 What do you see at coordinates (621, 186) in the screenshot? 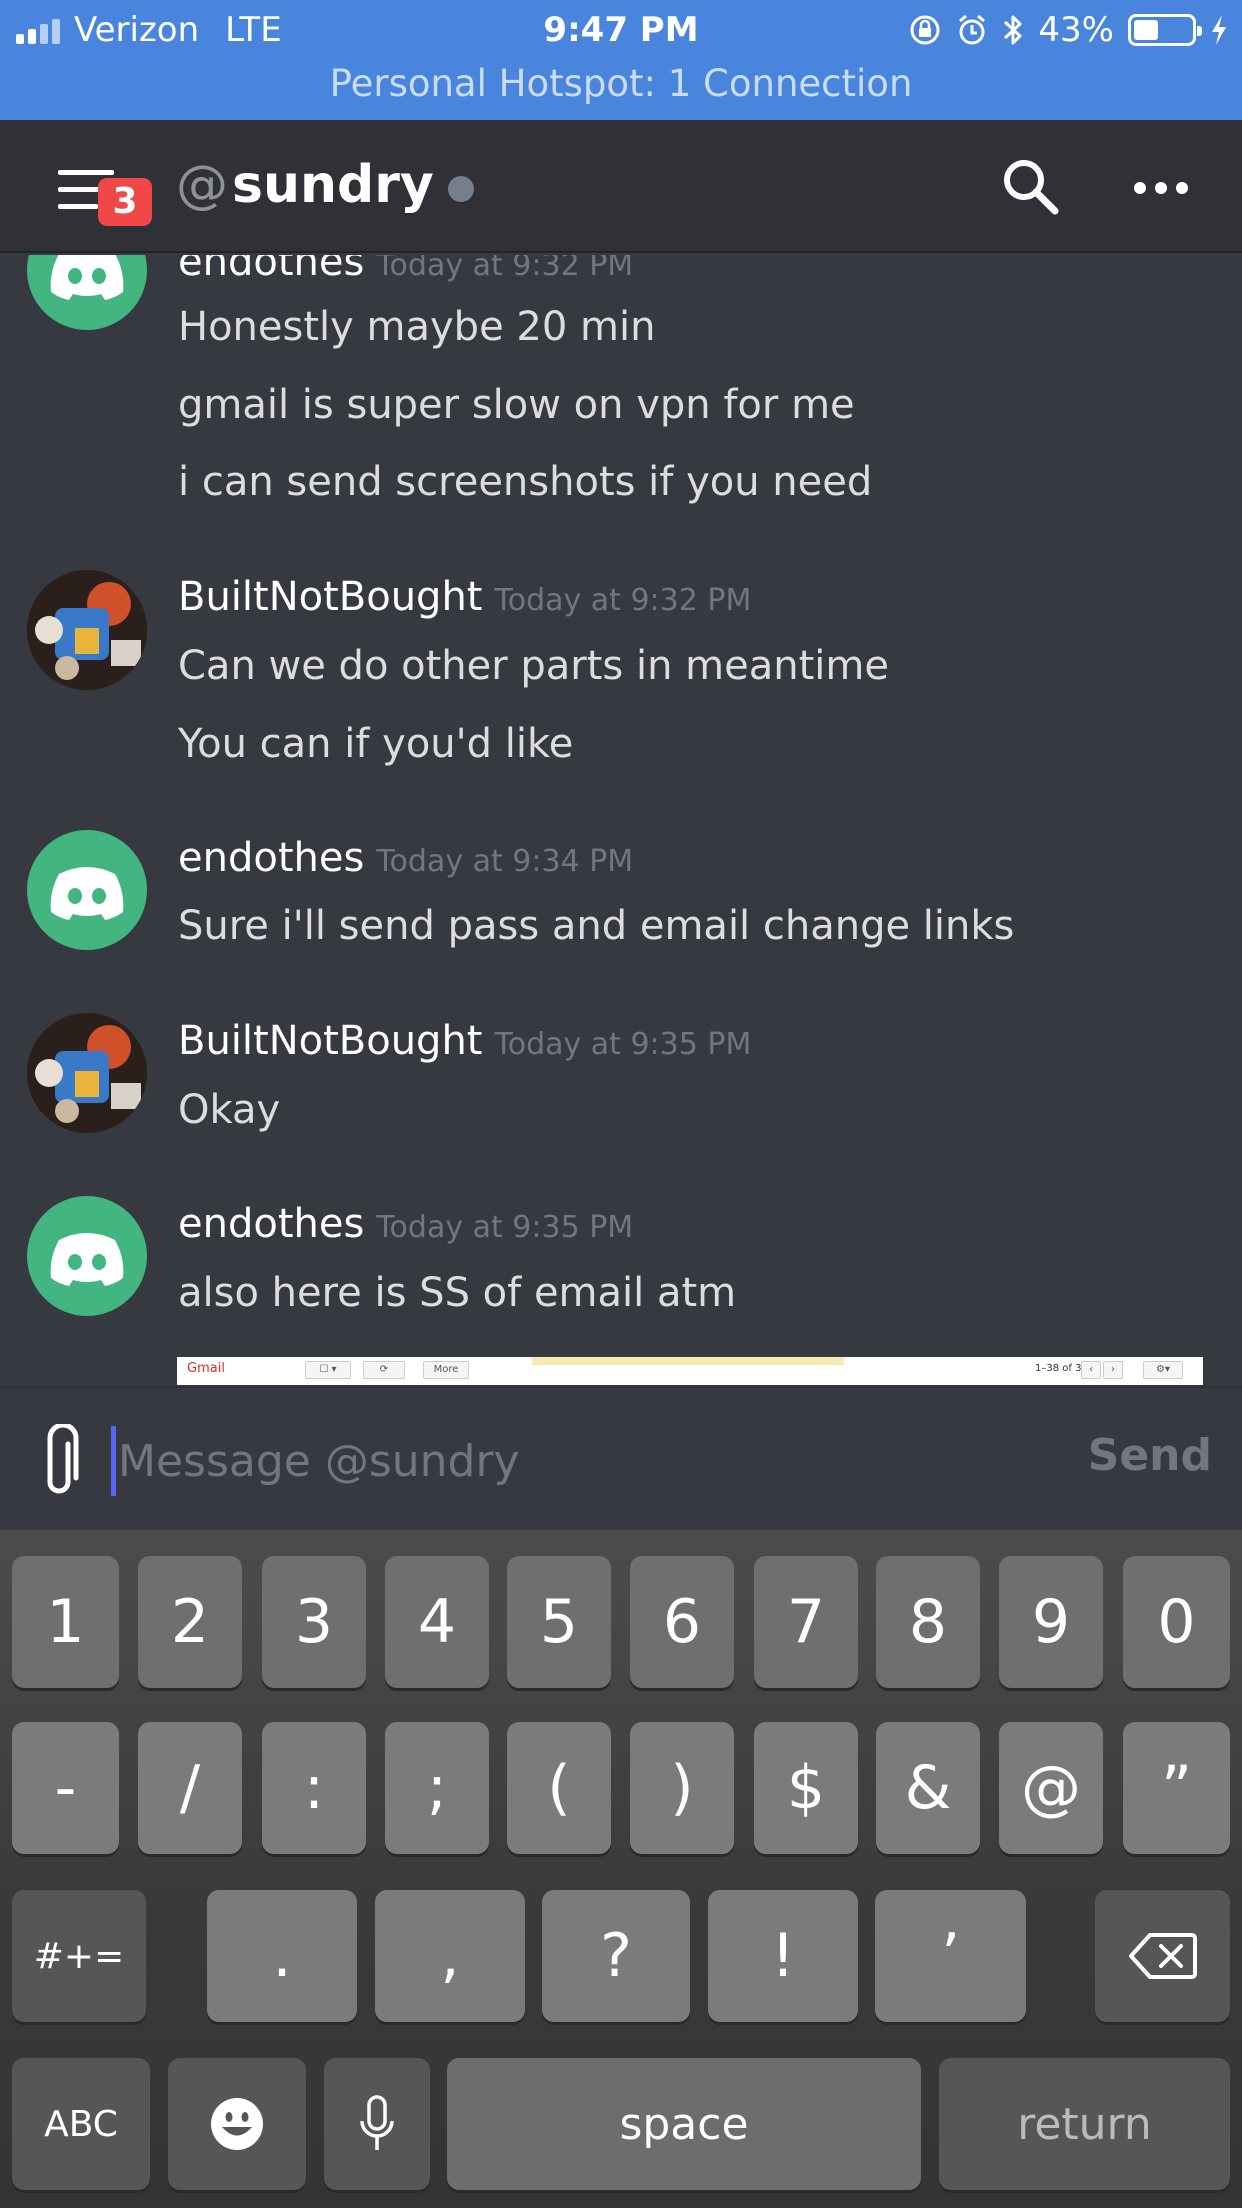
I see `channel-header: 3 @ sundry` at bounding box center [621, 186].